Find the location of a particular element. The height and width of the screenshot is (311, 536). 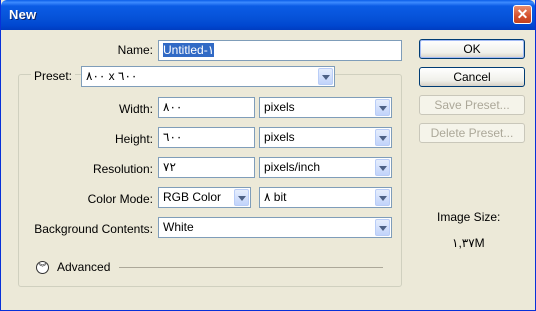

resolution-value: ٧٢ is located at coordinates (169, 167).